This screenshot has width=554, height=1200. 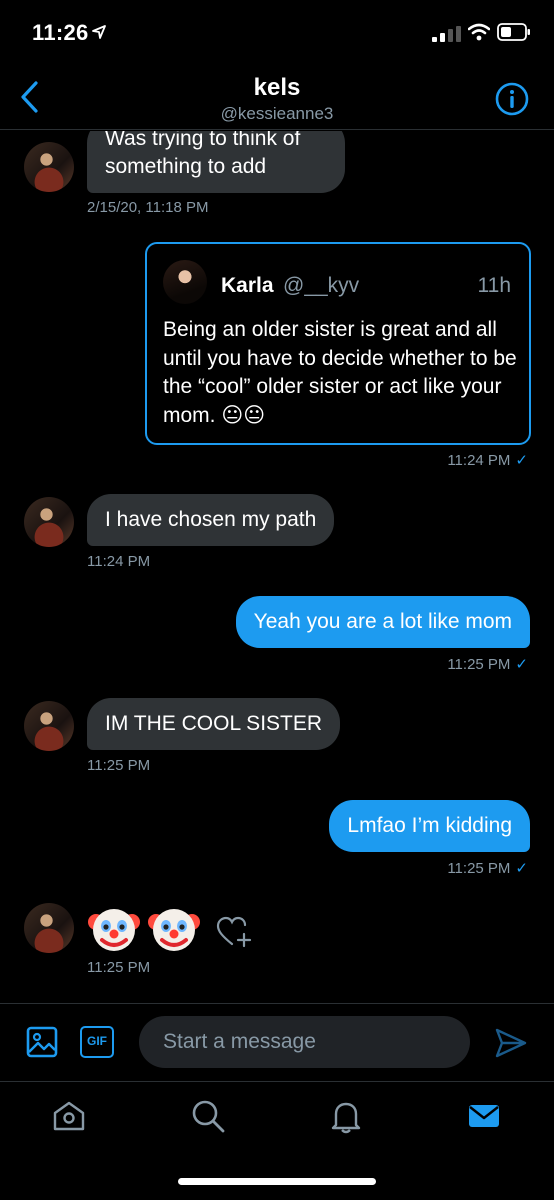 I want to click on messages-icon, so click(x=484, y=1116).